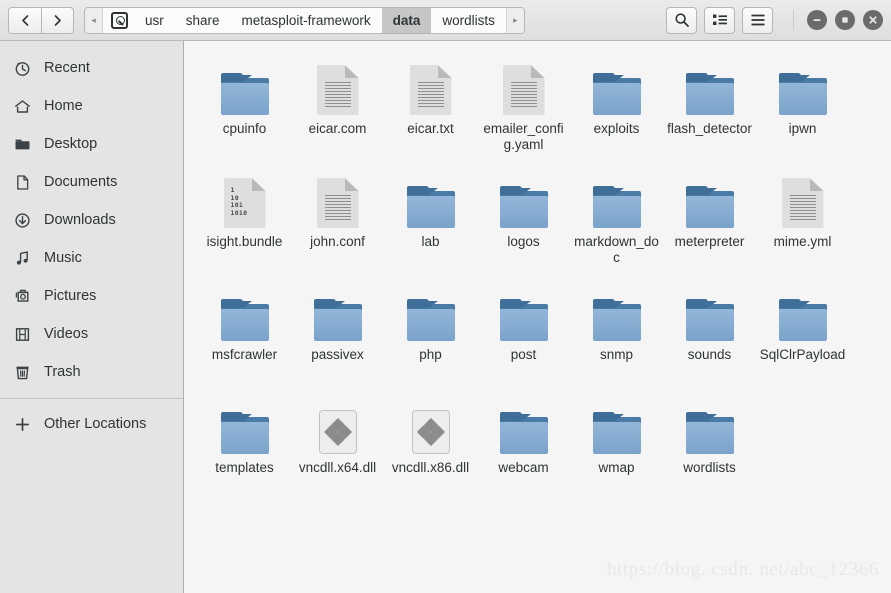  I want to click on sidebar-item-label: Videos, so click(66, 334).